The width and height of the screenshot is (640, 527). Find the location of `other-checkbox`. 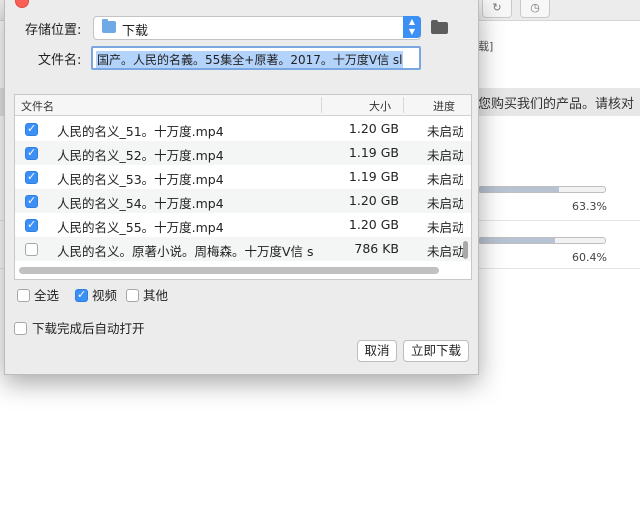

other-checkbox is located at coordinates (132, 295).